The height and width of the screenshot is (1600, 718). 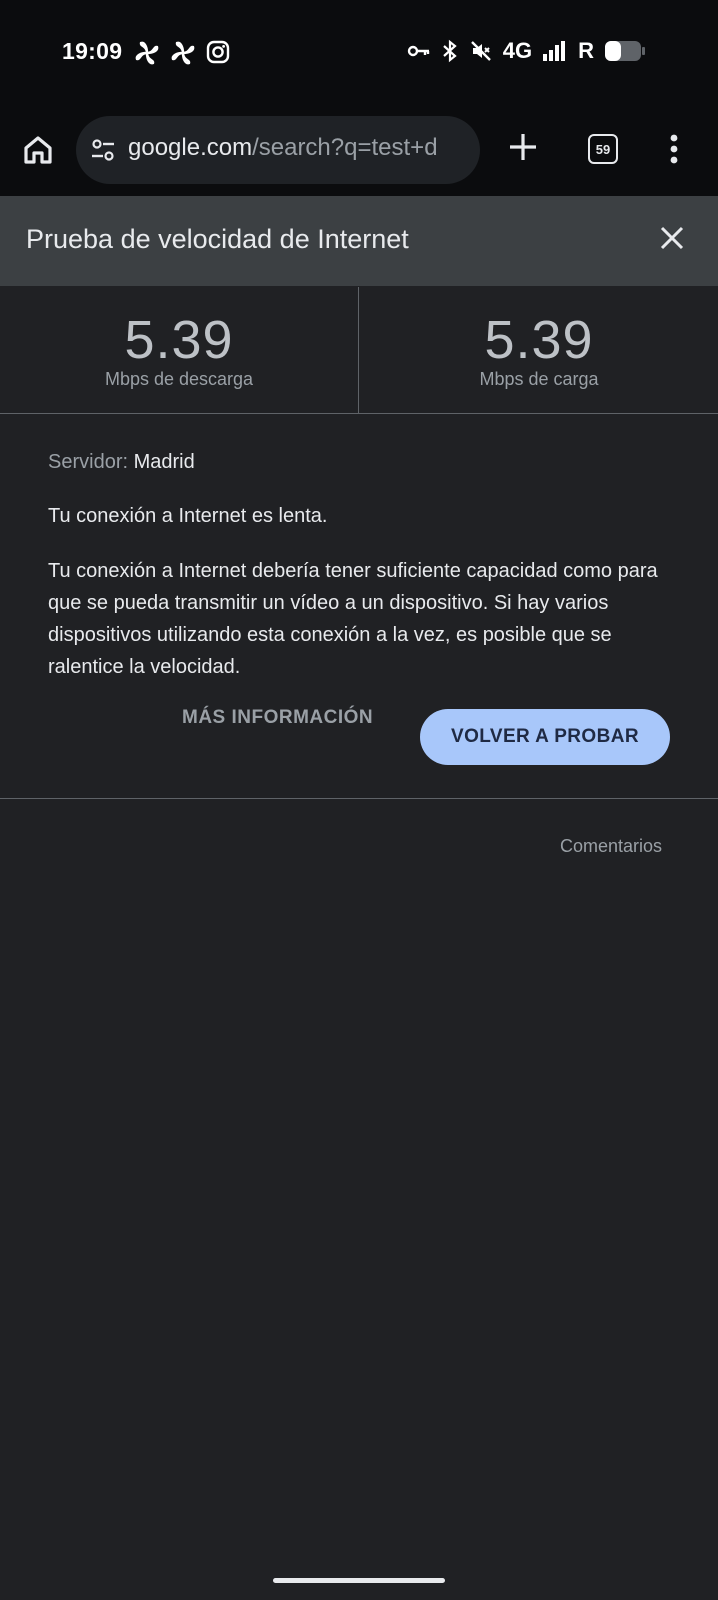 I want to click on signal-icon, so click(x=554, y=51).